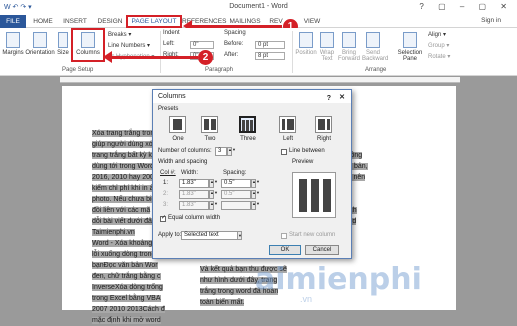 This screenshot has height=326, width=517. I want to click on col-3-width-spinner: ▲▼, so click(213, 205).